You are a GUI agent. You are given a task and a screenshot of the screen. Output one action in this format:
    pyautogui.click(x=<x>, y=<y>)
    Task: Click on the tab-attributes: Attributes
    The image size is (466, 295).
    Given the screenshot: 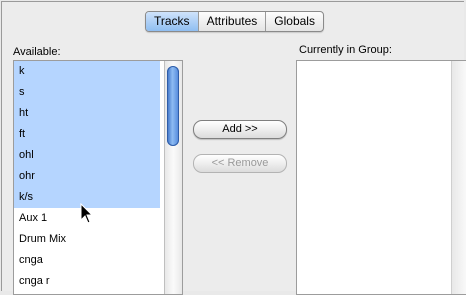 What is the action you would take?
    pyautogui.click(x=233, y=21)
    